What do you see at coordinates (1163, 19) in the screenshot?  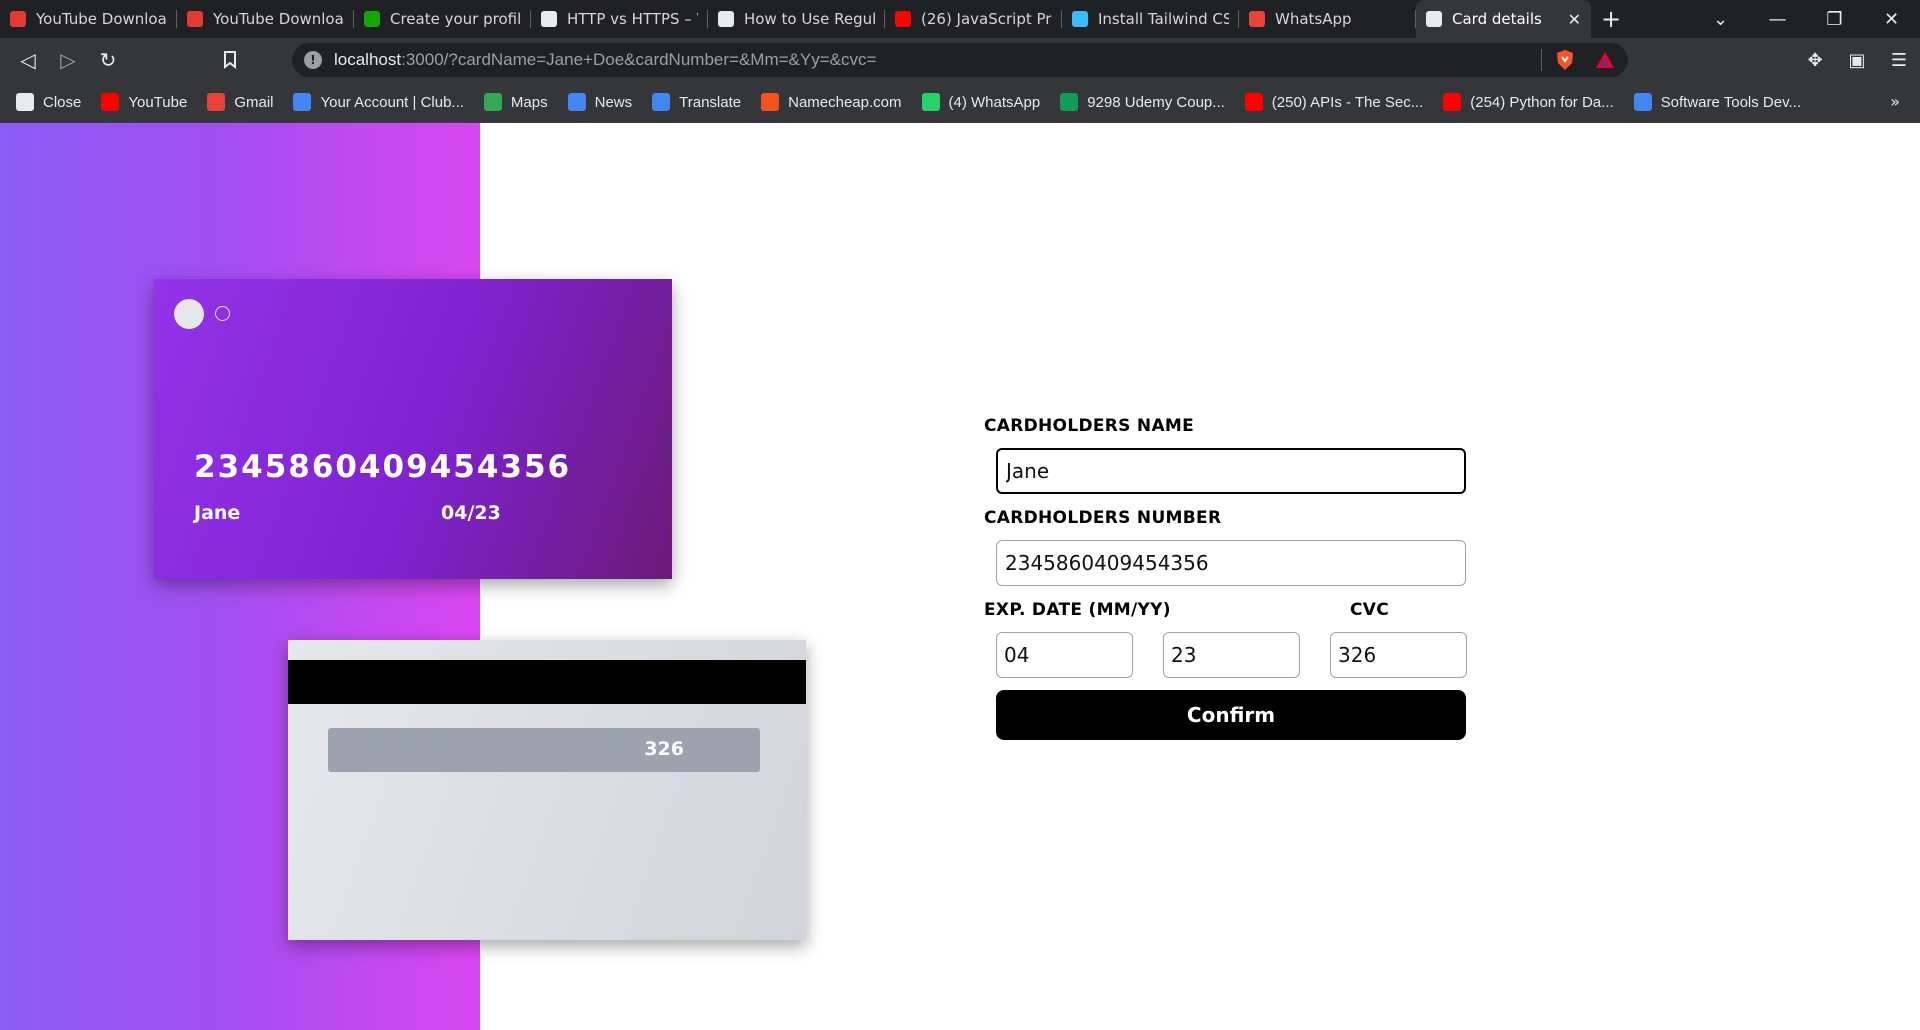 I see `tab-title: Install Tailwind CSS` at bounding box center [1163, 19].